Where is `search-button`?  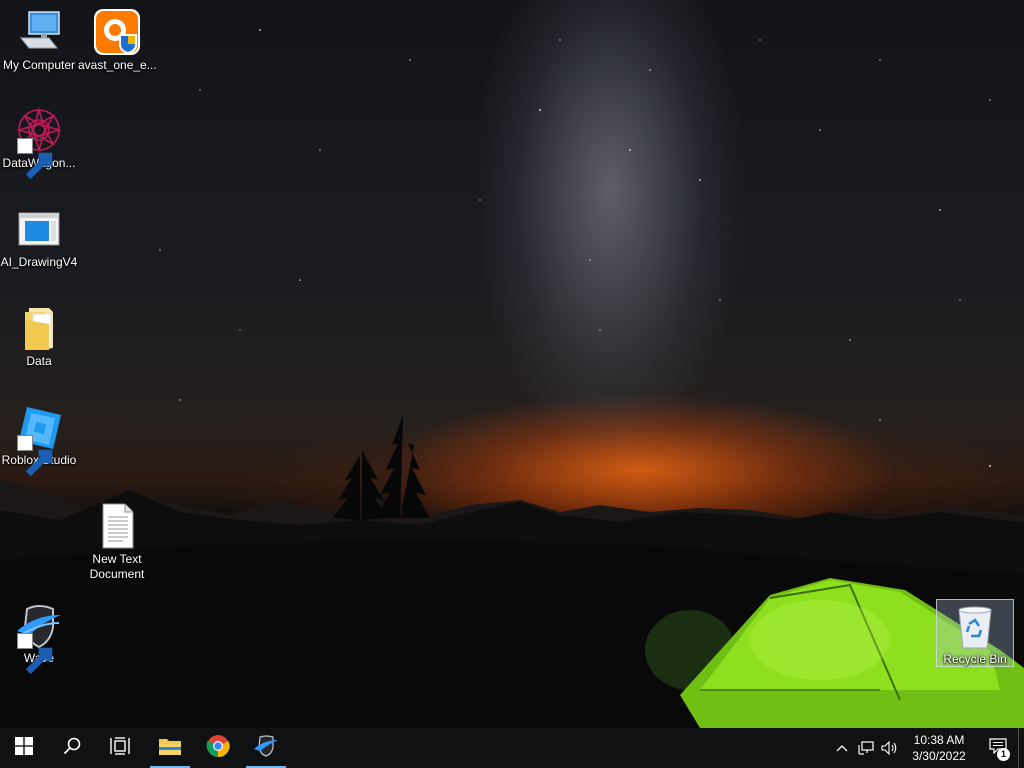 search-button is located at coordinates (72, 748).